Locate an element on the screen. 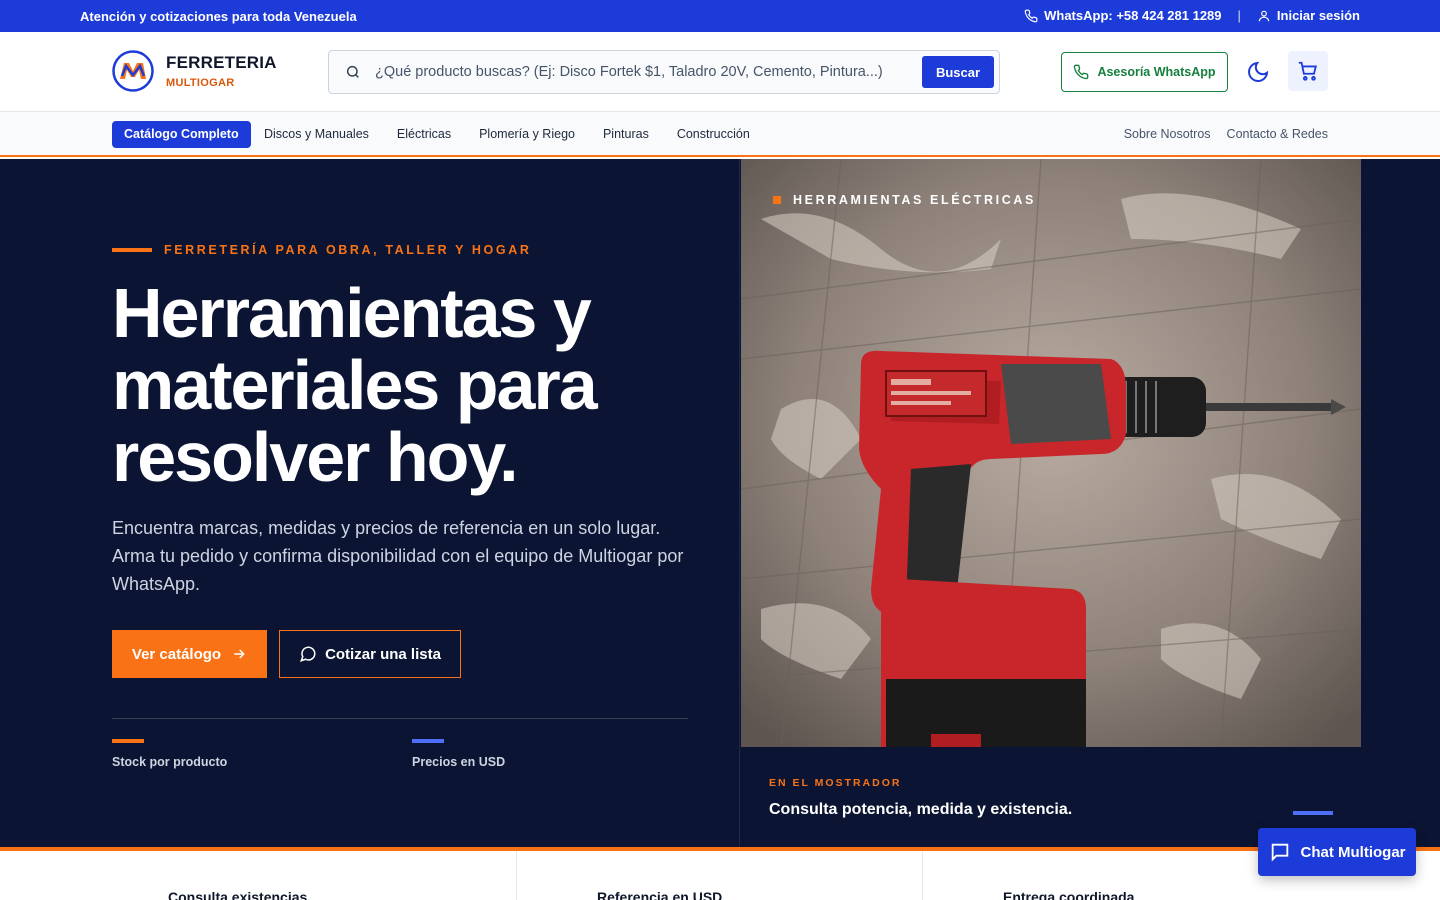 This screenshot has width=1440, height=900. brand-subtitle: MULTIOGAR is located at coordinates (200, 83).